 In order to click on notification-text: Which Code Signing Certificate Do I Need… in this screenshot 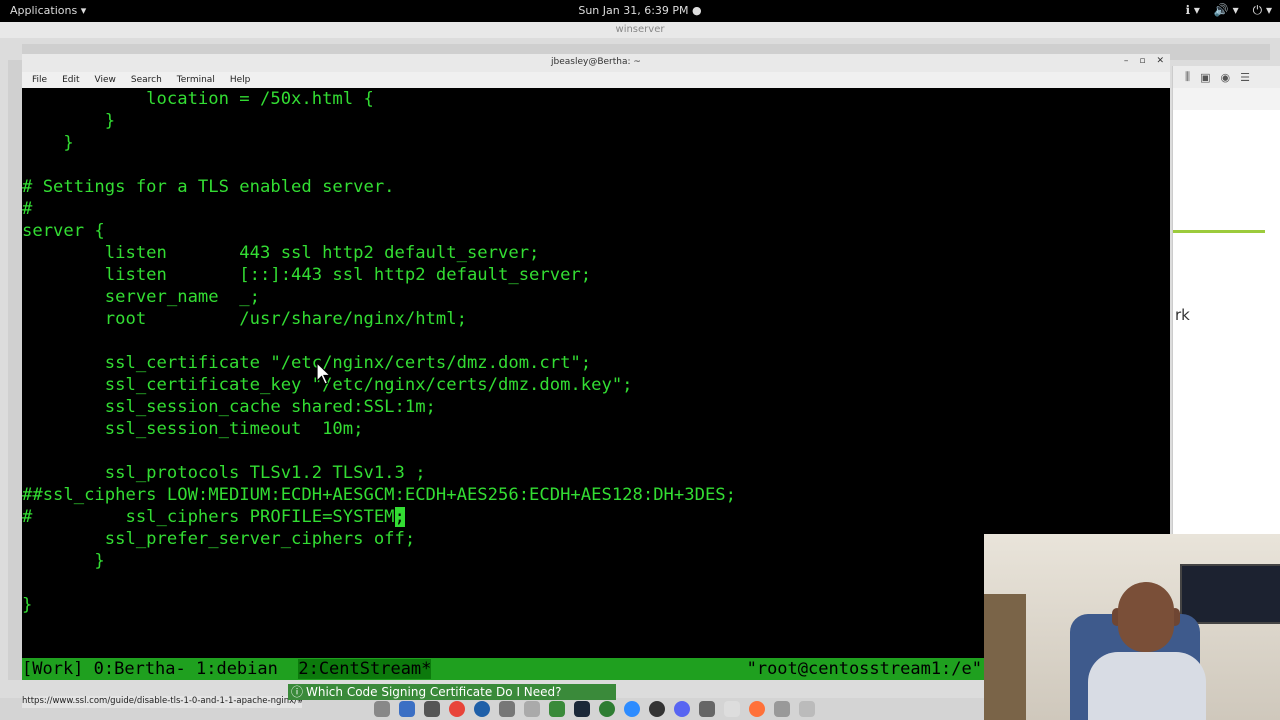, I will do `click(434, 692)`.